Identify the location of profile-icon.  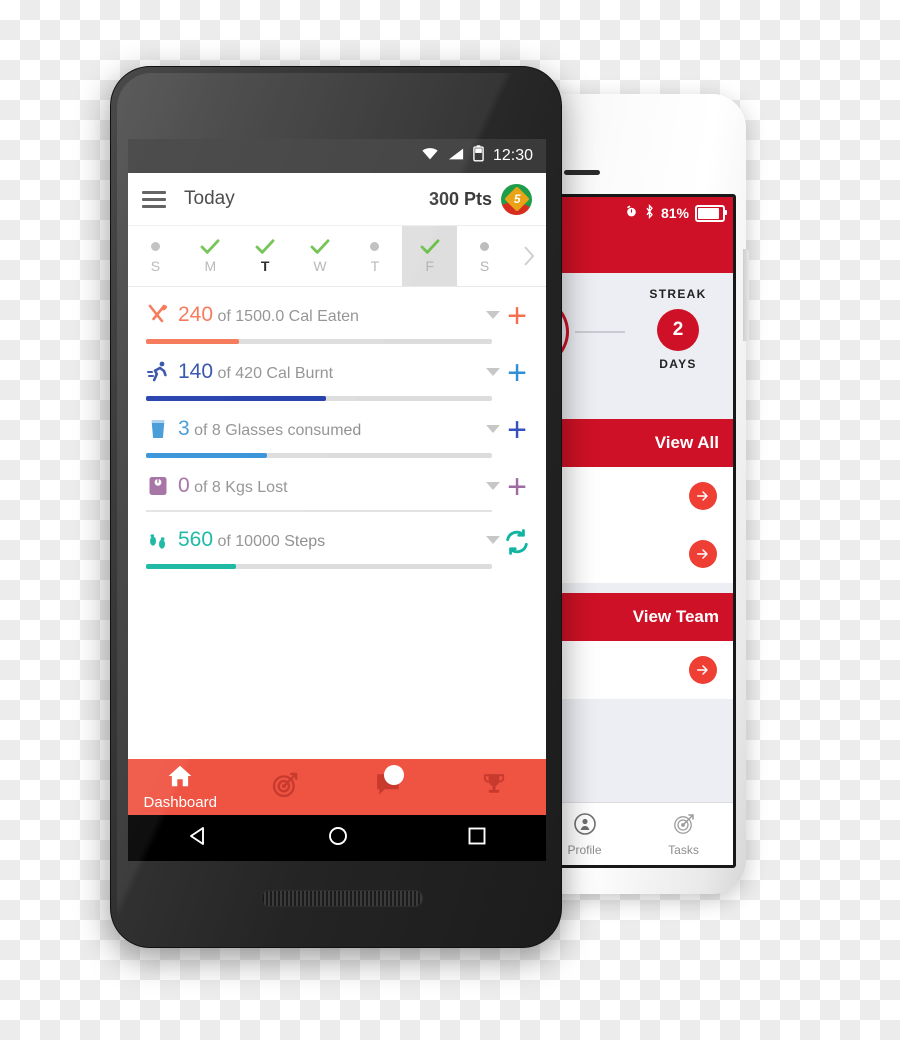
(585, 825).